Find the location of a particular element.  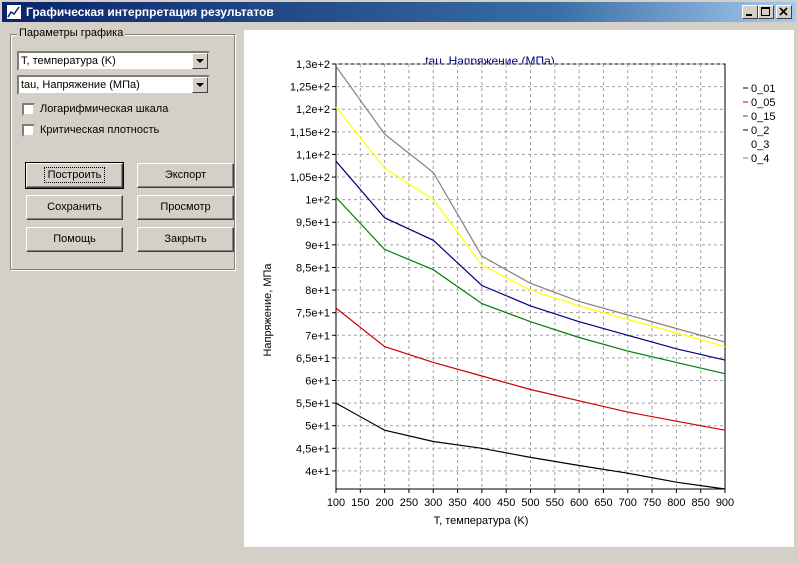

x-tick-label: 800 is located at coordinates (676, 503).